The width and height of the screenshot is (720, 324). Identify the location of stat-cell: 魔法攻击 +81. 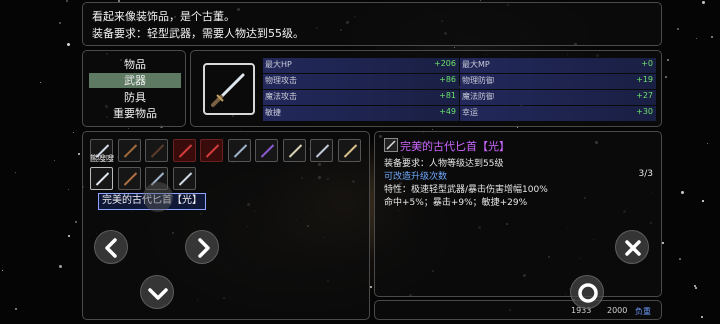
(361, 97).